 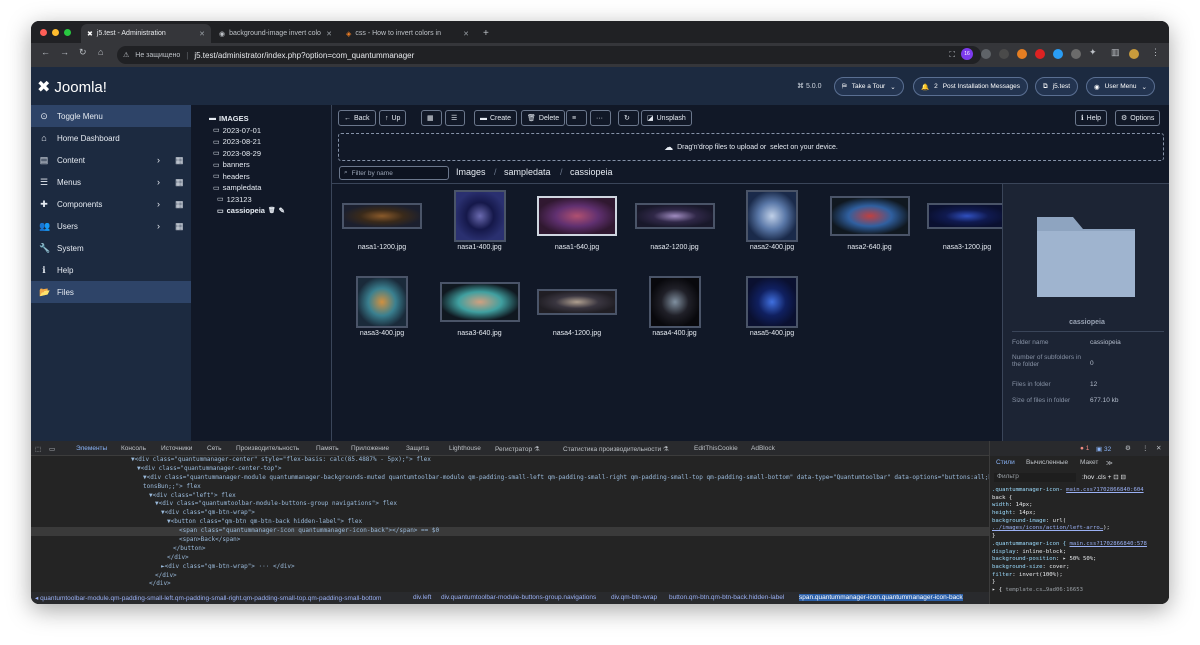 I want to click on warning-count-icon: ▣ 32, so click(x=1103, y=449).